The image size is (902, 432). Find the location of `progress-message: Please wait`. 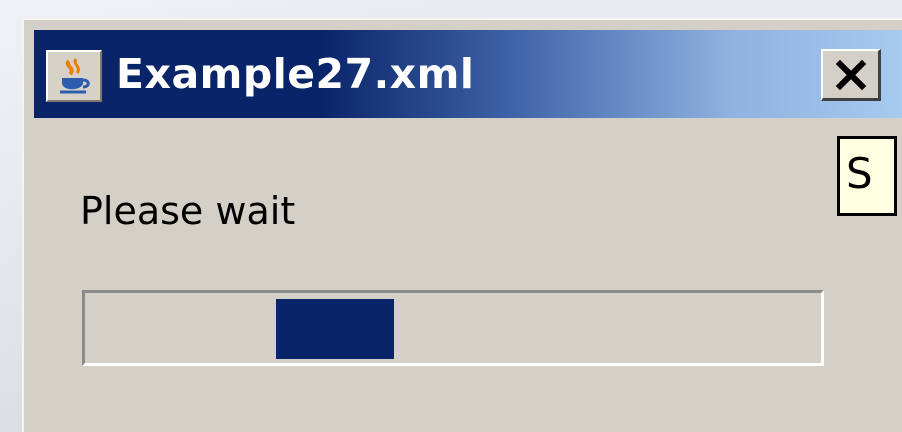

progress-message: Please wait is located at coordinates (188, 211).